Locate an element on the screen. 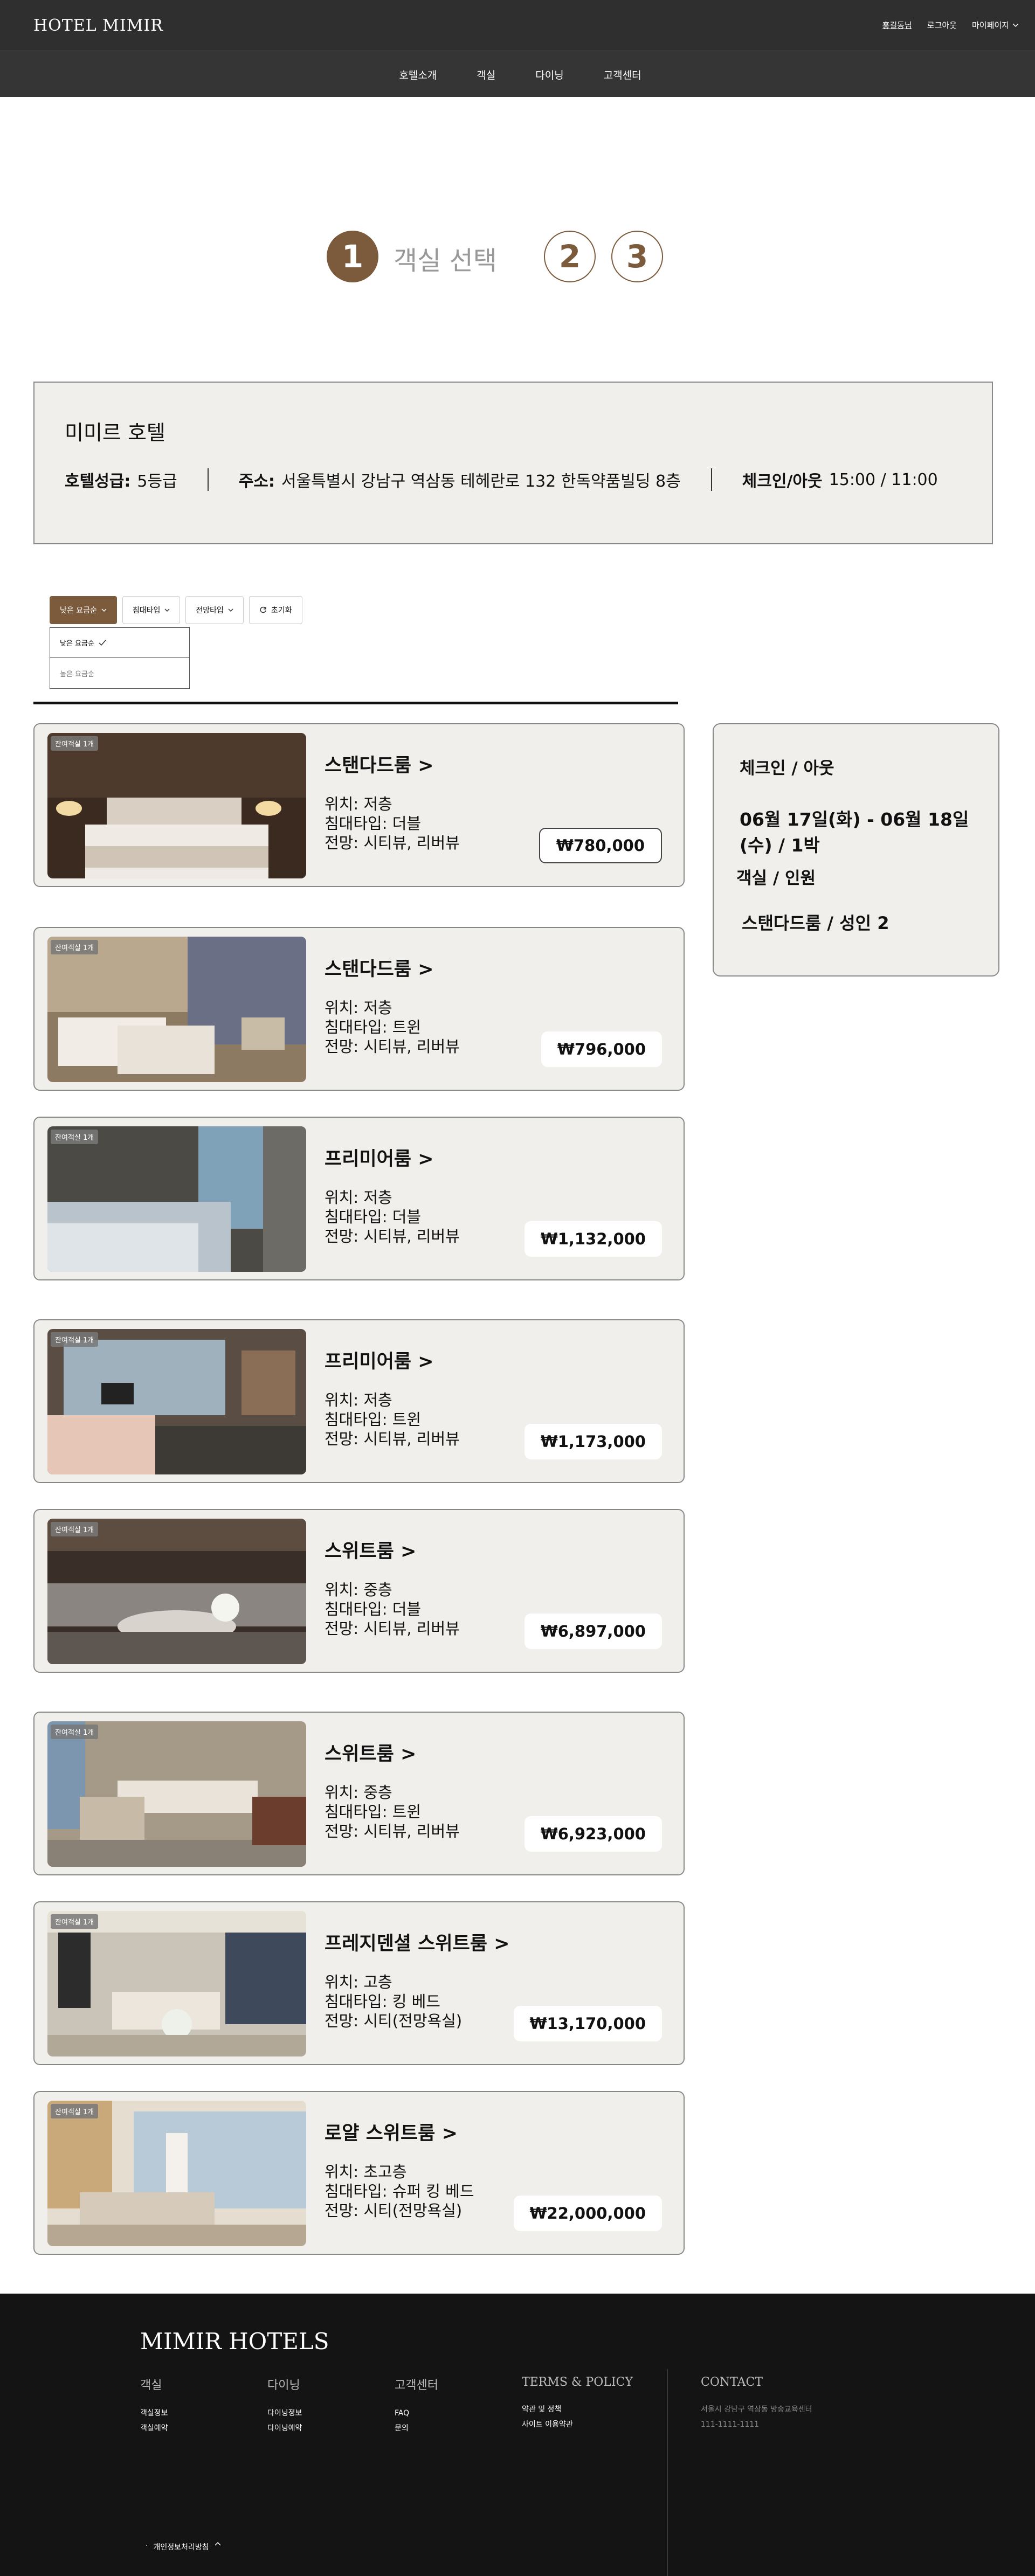 This screenshot has height=2576, width=1035. footer-link: 객실정보 is located at coordinates (154, 2413).